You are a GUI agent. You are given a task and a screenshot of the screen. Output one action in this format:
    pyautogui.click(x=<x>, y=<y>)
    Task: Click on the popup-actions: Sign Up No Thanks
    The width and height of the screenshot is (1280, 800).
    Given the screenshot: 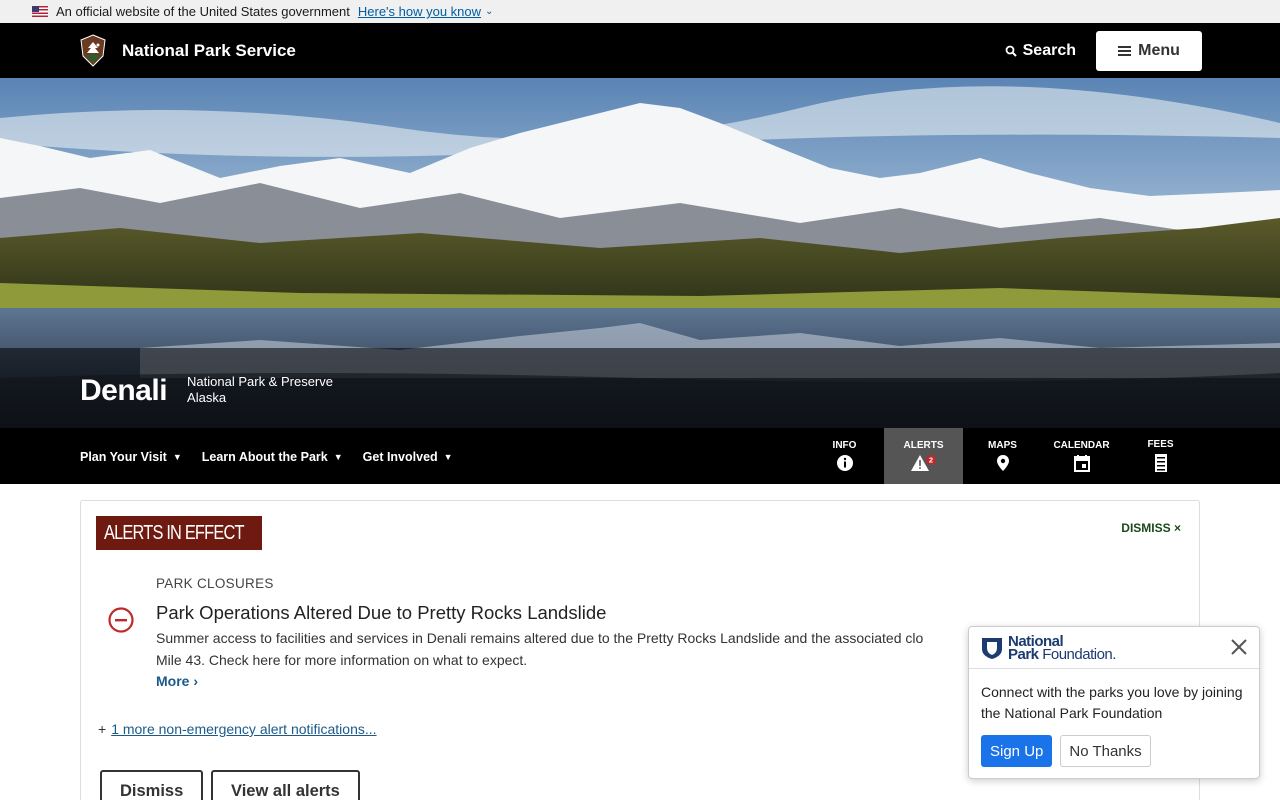 What is the action you would take?
    pyautogui.click(x=1066, y=751)
    